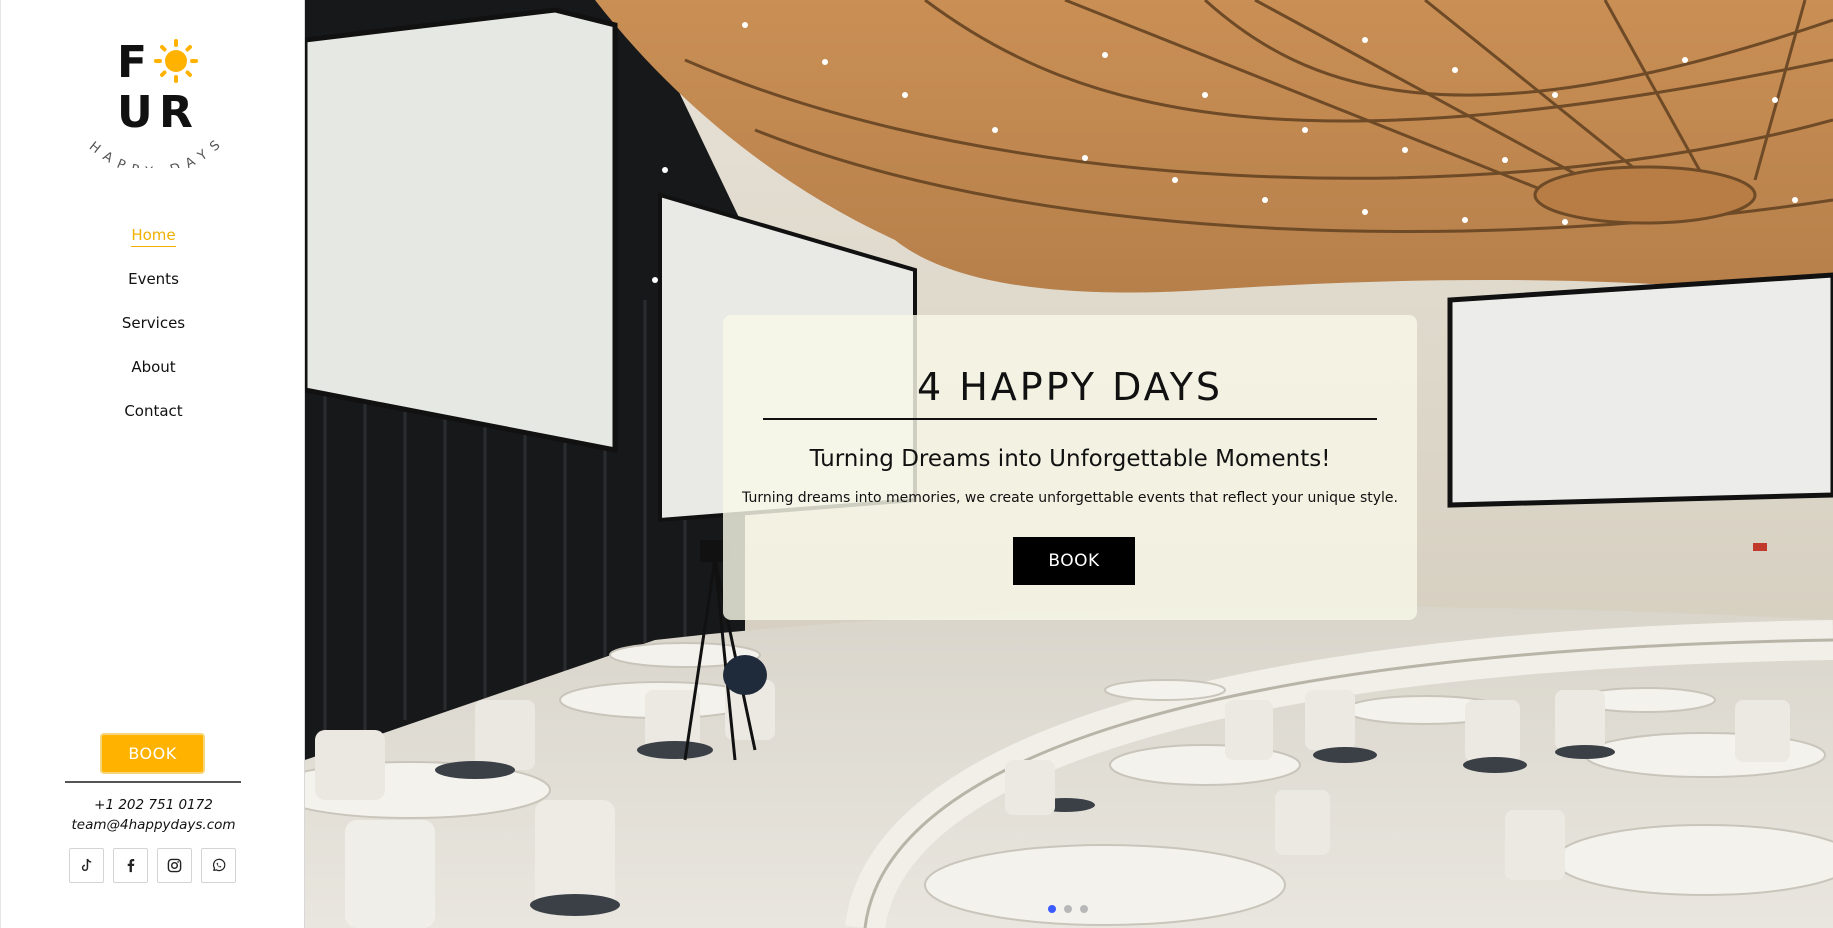 This screenshot has height=928, width=1833. I want to click on main-nav: Home Events Services About Contact, so click(153, 332).